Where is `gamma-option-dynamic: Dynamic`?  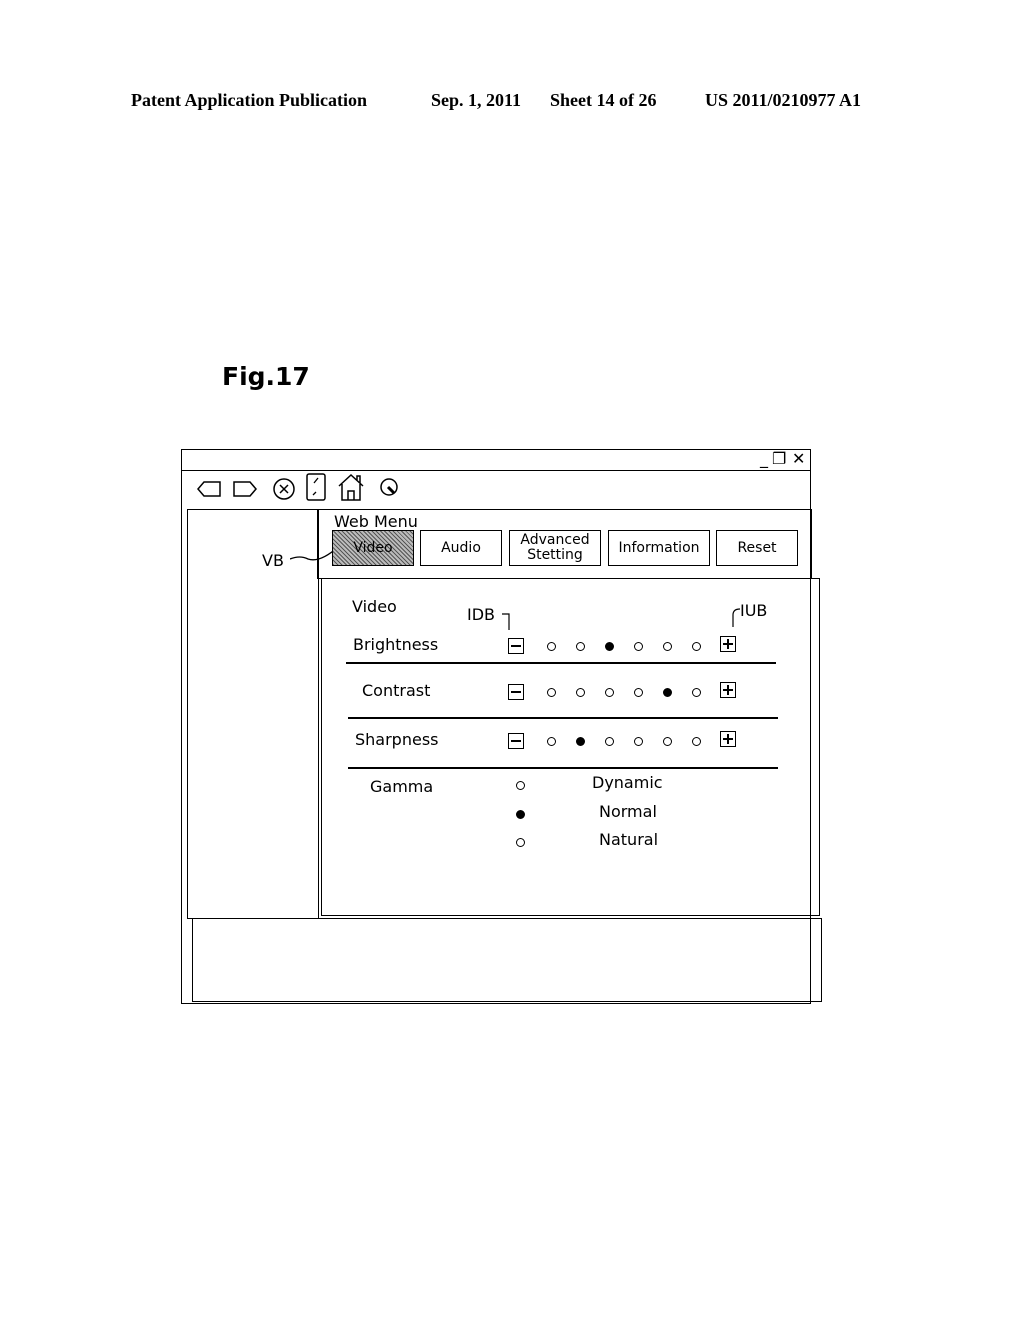
gamma-option-dynamic: Dynamic is located at coordinates (627, 782).